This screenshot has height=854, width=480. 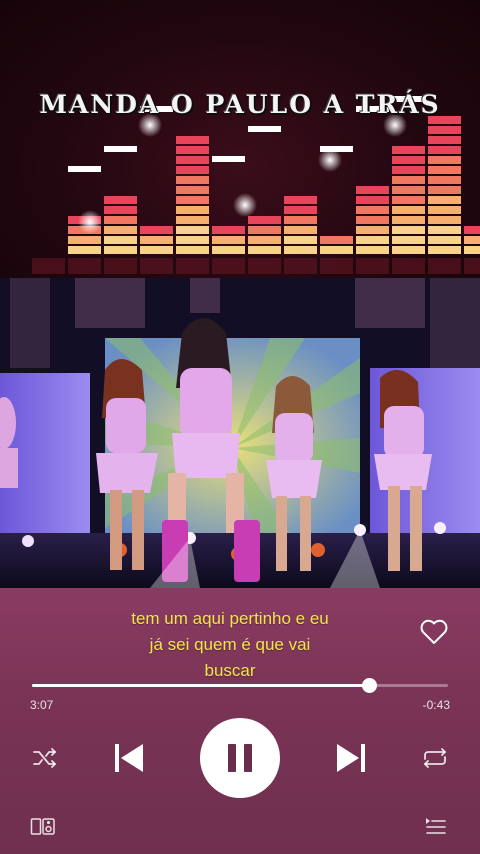 I want to click on skip-previous-icon, so click(x=129, y=758).